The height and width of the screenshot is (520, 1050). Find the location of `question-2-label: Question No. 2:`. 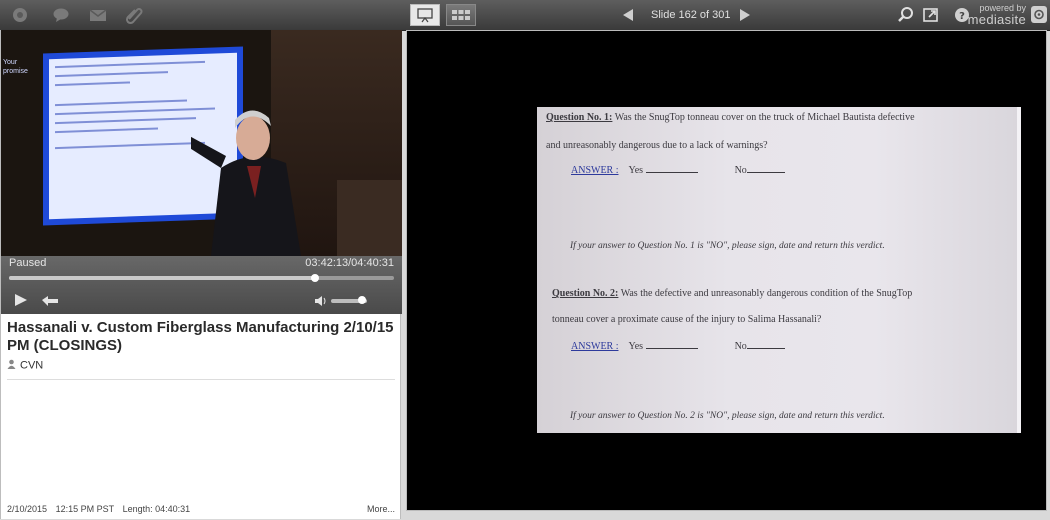

question-2-label: Question No. 2: is located at coordinates (585, 293).